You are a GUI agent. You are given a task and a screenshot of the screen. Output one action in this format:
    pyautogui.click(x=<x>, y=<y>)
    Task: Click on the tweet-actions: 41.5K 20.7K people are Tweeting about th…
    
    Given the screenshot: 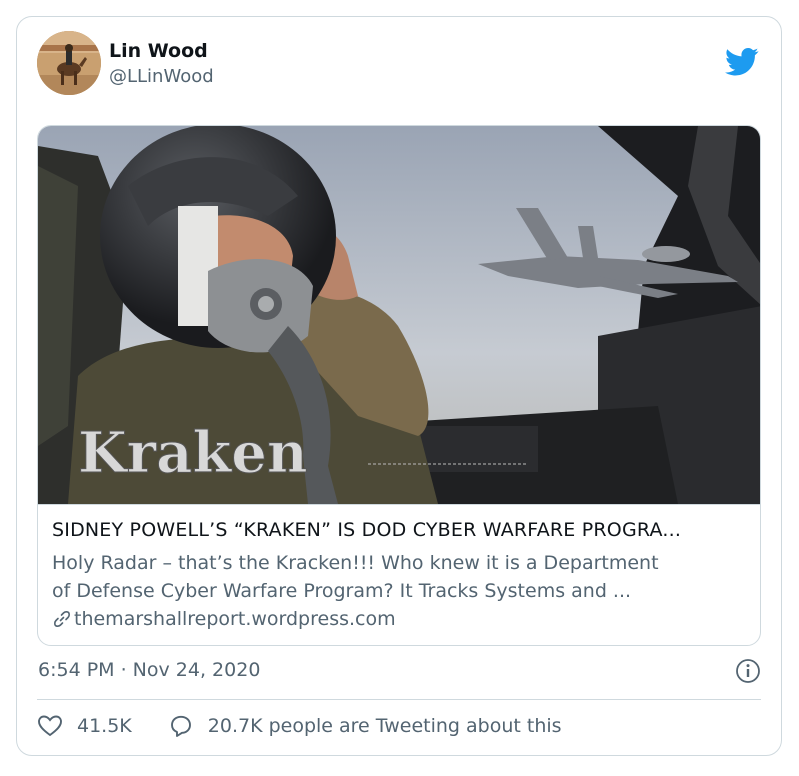 What is the action you would take?
    pyautogui.click(x=299, y=726)
    